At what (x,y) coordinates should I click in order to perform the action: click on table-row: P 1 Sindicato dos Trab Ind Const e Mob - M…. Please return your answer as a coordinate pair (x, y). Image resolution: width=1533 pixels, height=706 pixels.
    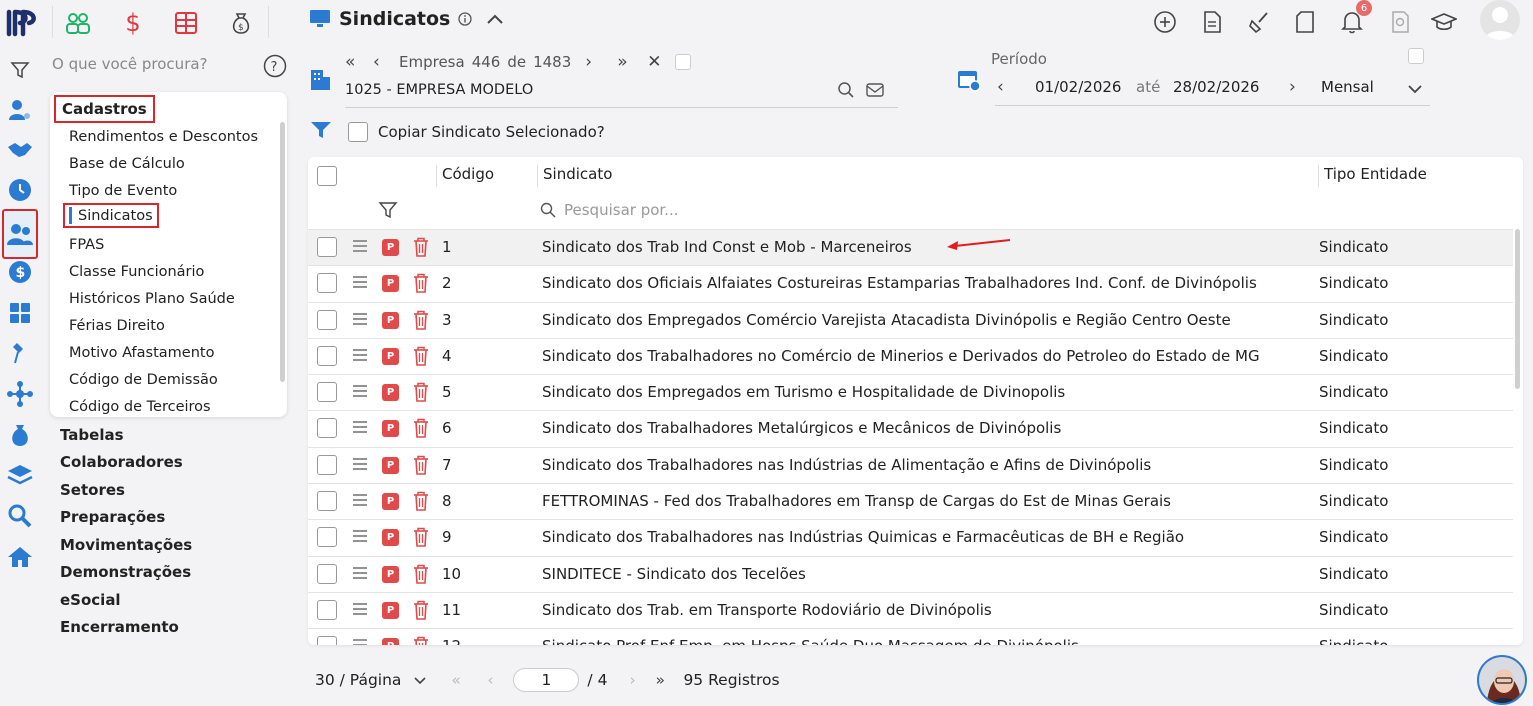
    Looking at the image, I should click on (910, 247).